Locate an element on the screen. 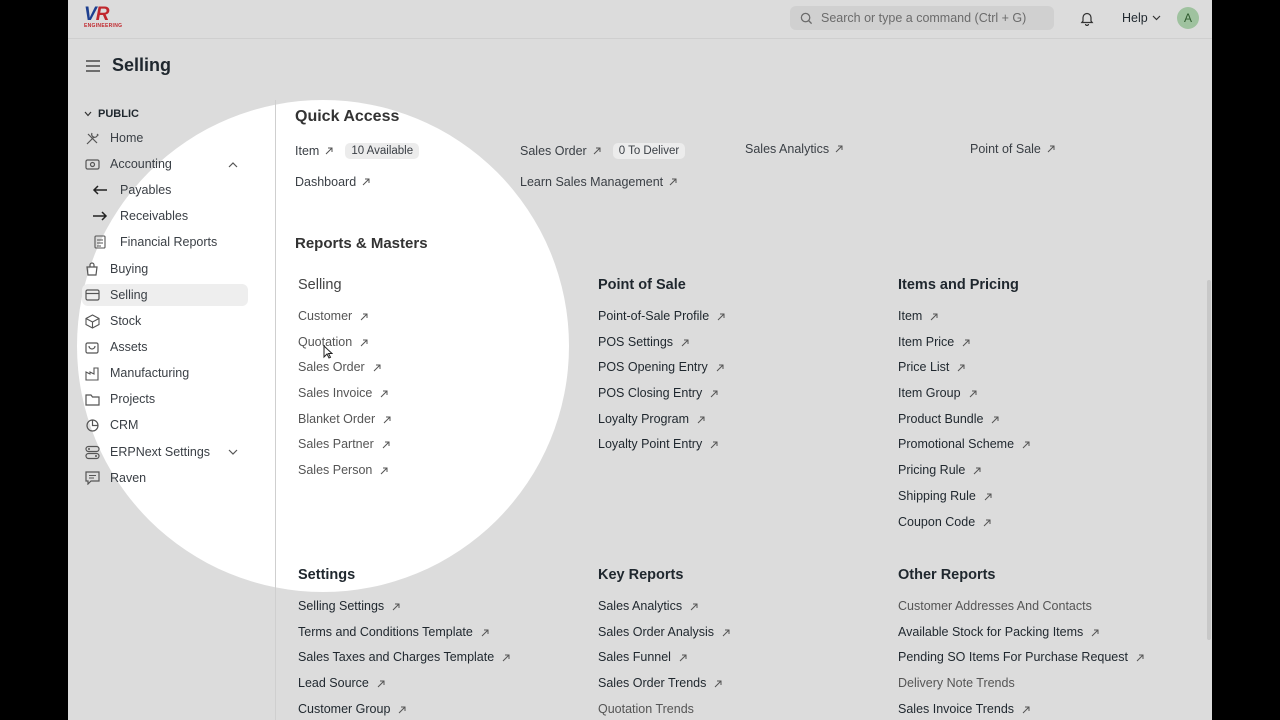  card-link: Loyalty Point Entry is located at coordinates (743, 450).